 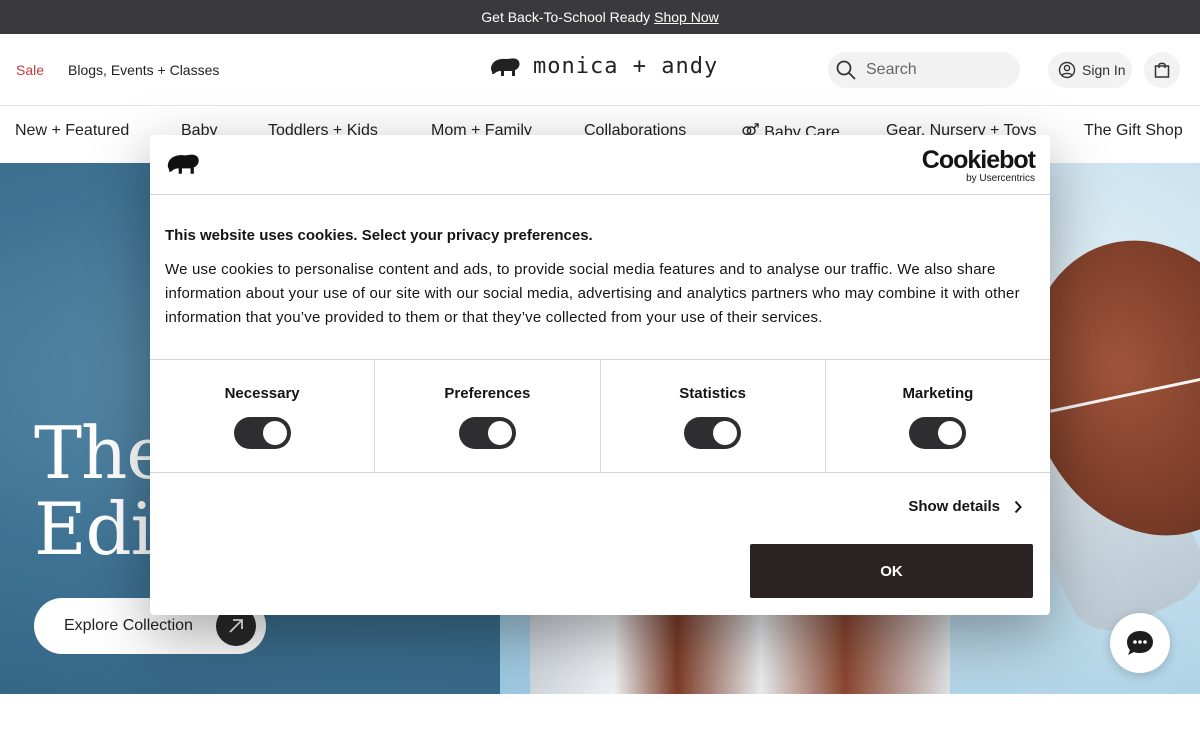 I want to click on announcement-bar: Get Back-To-School Ready Shop Now, so click(x=600, y=17).